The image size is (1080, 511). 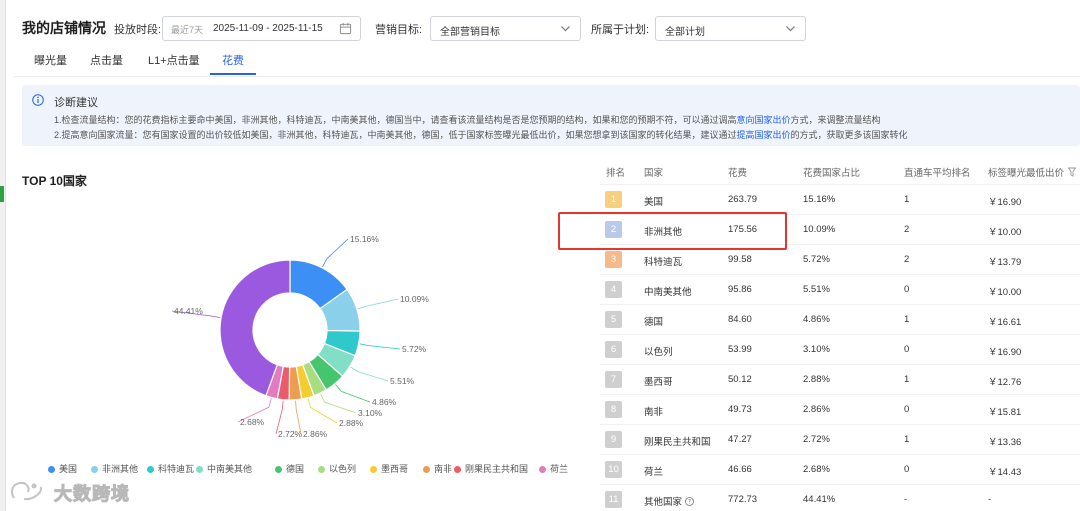 What do you see at coordinates (654, 412) in the screenshot?
I see `country-name-text: 南非` at bounding box center [654, 412].